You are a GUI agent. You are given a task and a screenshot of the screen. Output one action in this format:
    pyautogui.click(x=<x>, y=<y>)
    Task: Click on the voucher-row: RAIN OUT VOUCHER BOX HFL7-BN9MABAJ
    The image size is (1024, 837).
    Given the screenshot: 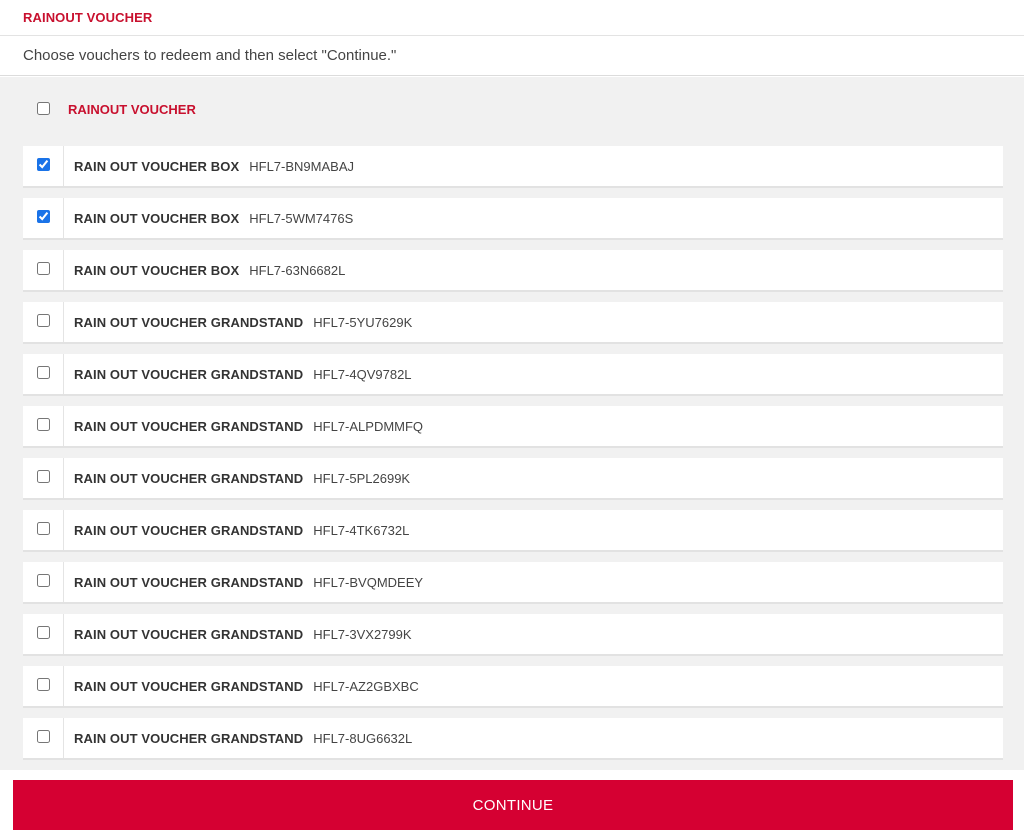 What is the action you would take?
    pyautogui.click(x=513, y=166)
    